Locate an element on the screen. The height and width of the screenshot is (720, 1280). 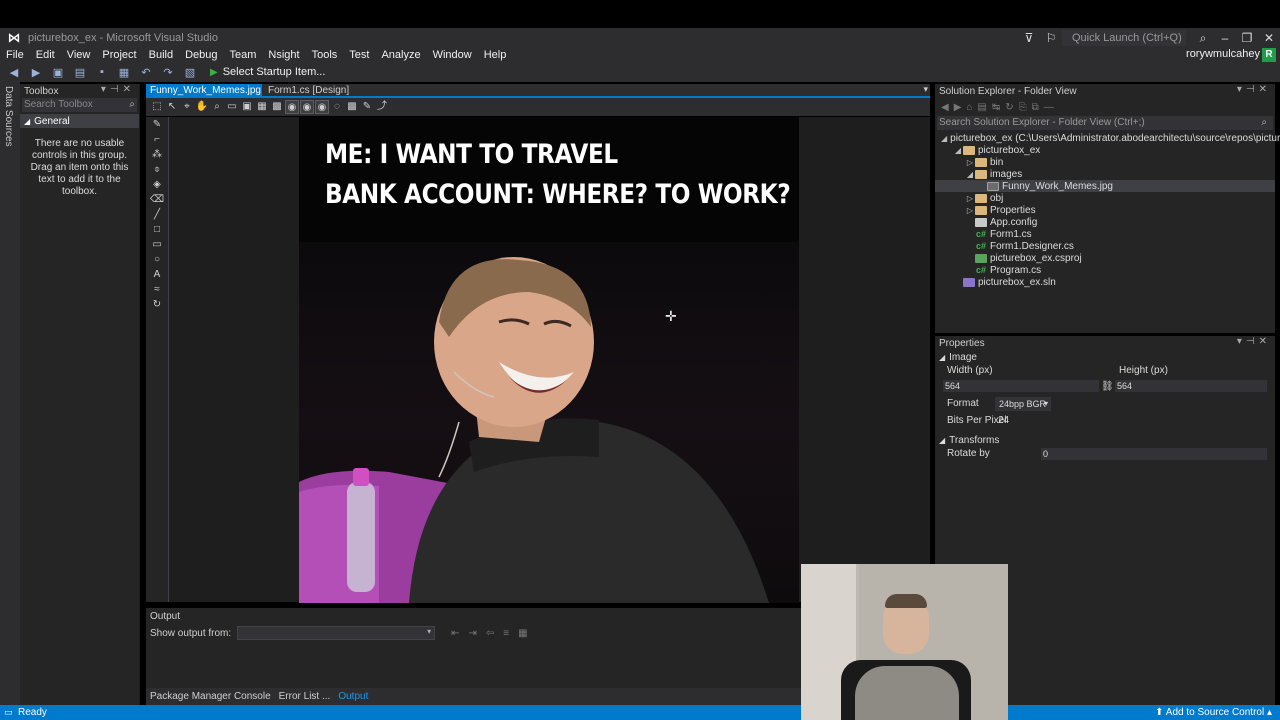
quick-launch-input: Quick Launch (Ctrl+Q) is located at coordinates (1124, 38).